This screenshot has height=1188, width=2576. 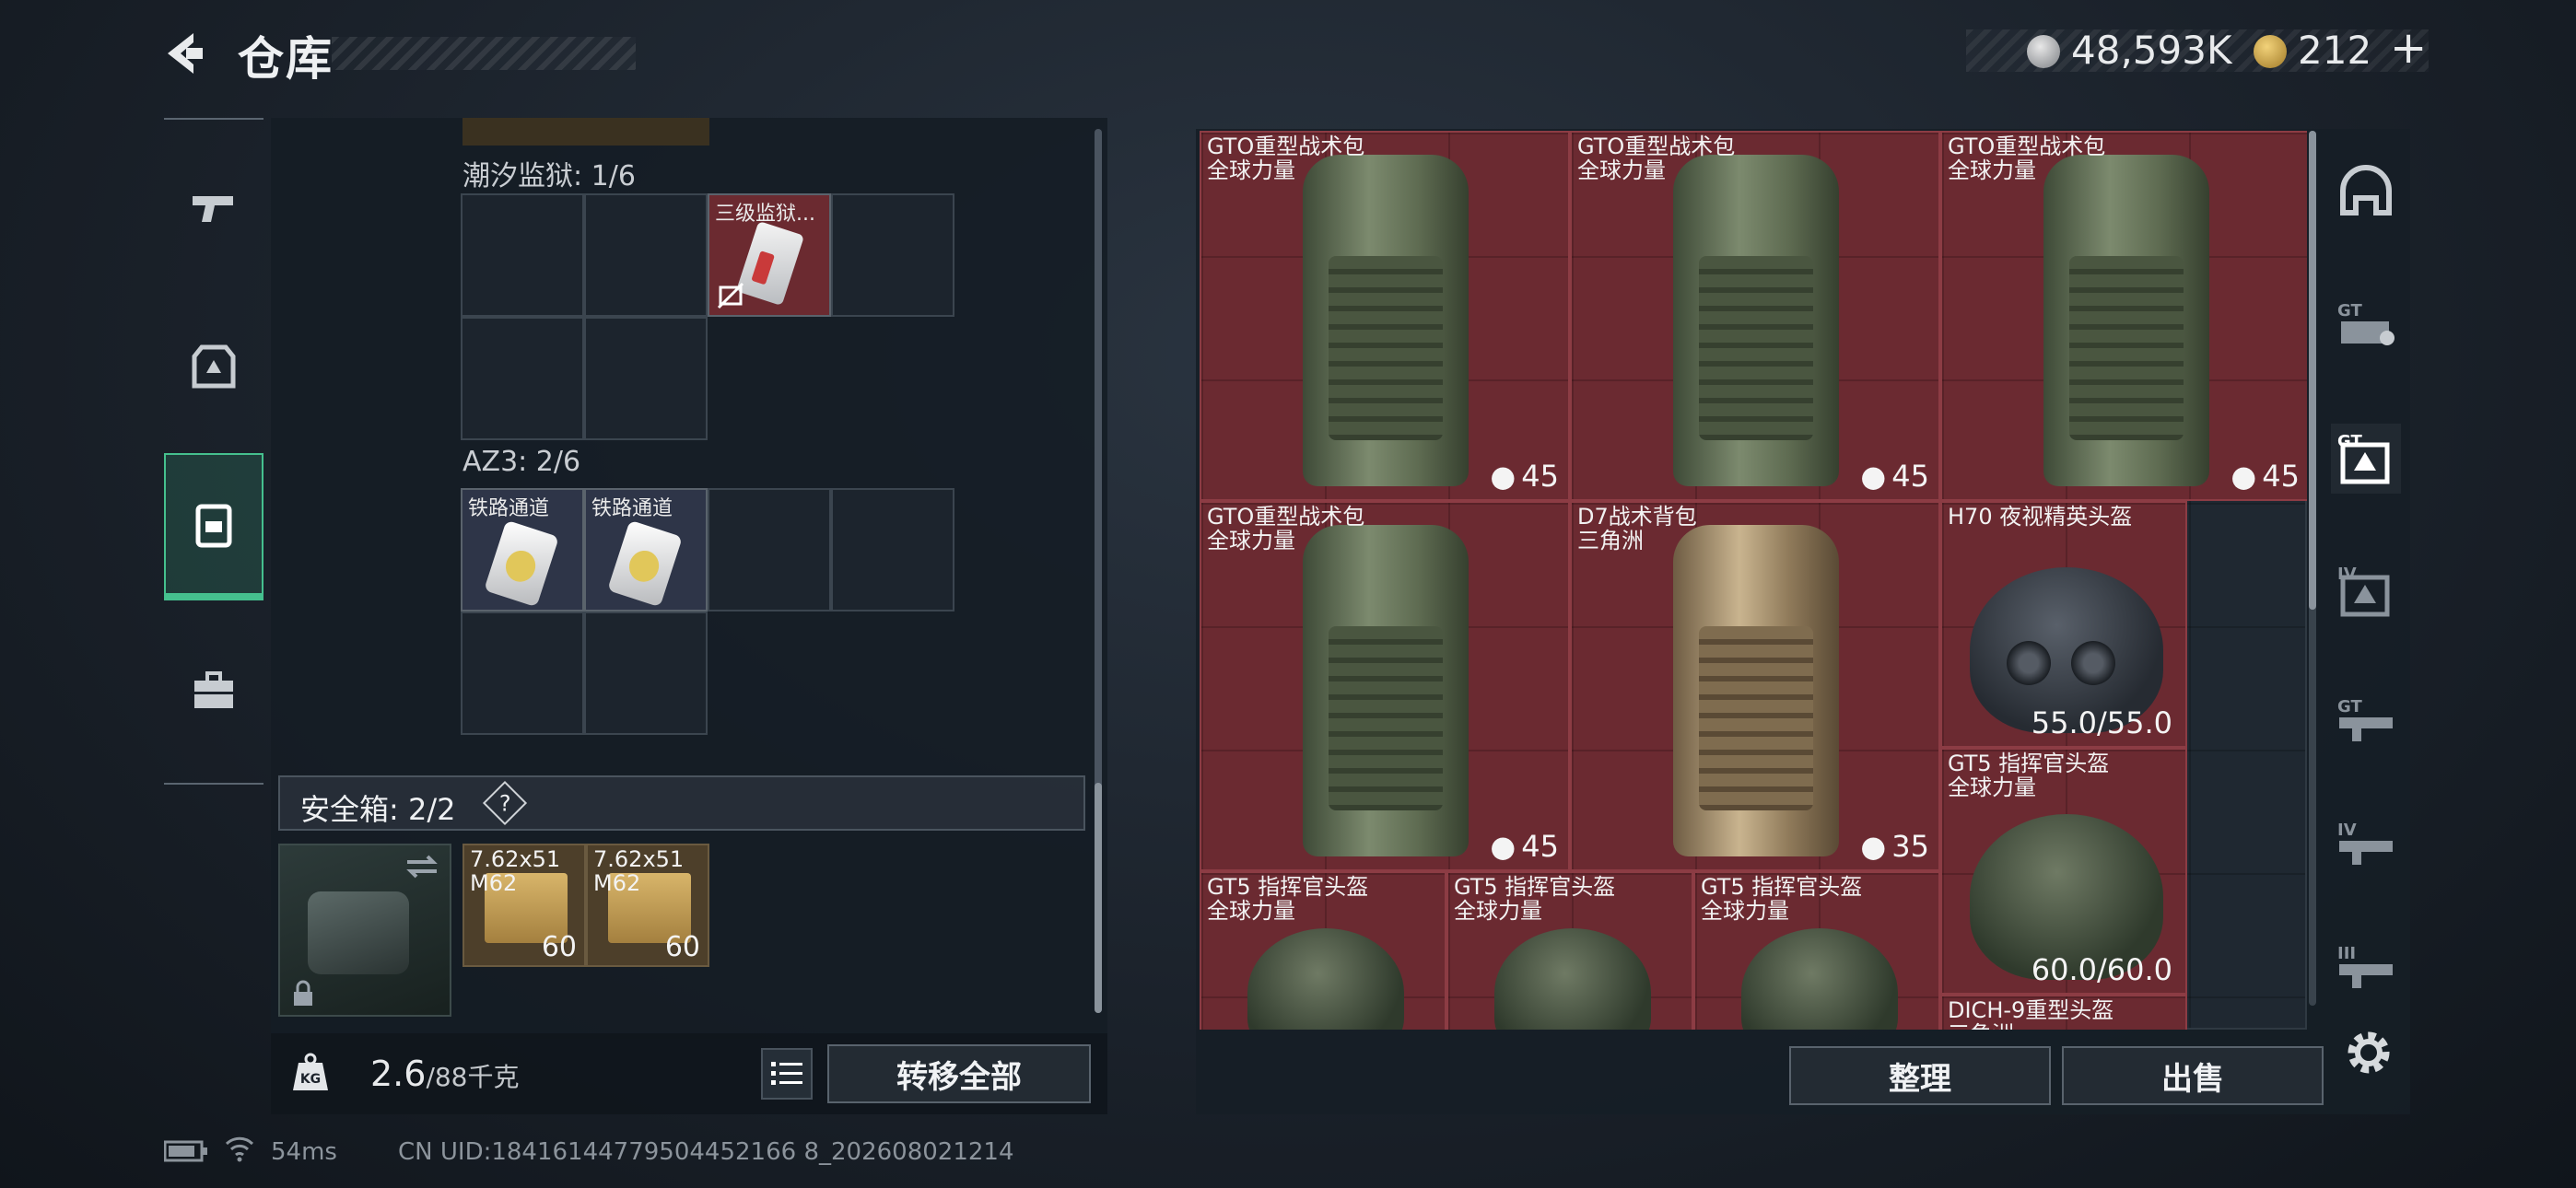 I want to click on battery-icon, so click(x=185, y=1151).